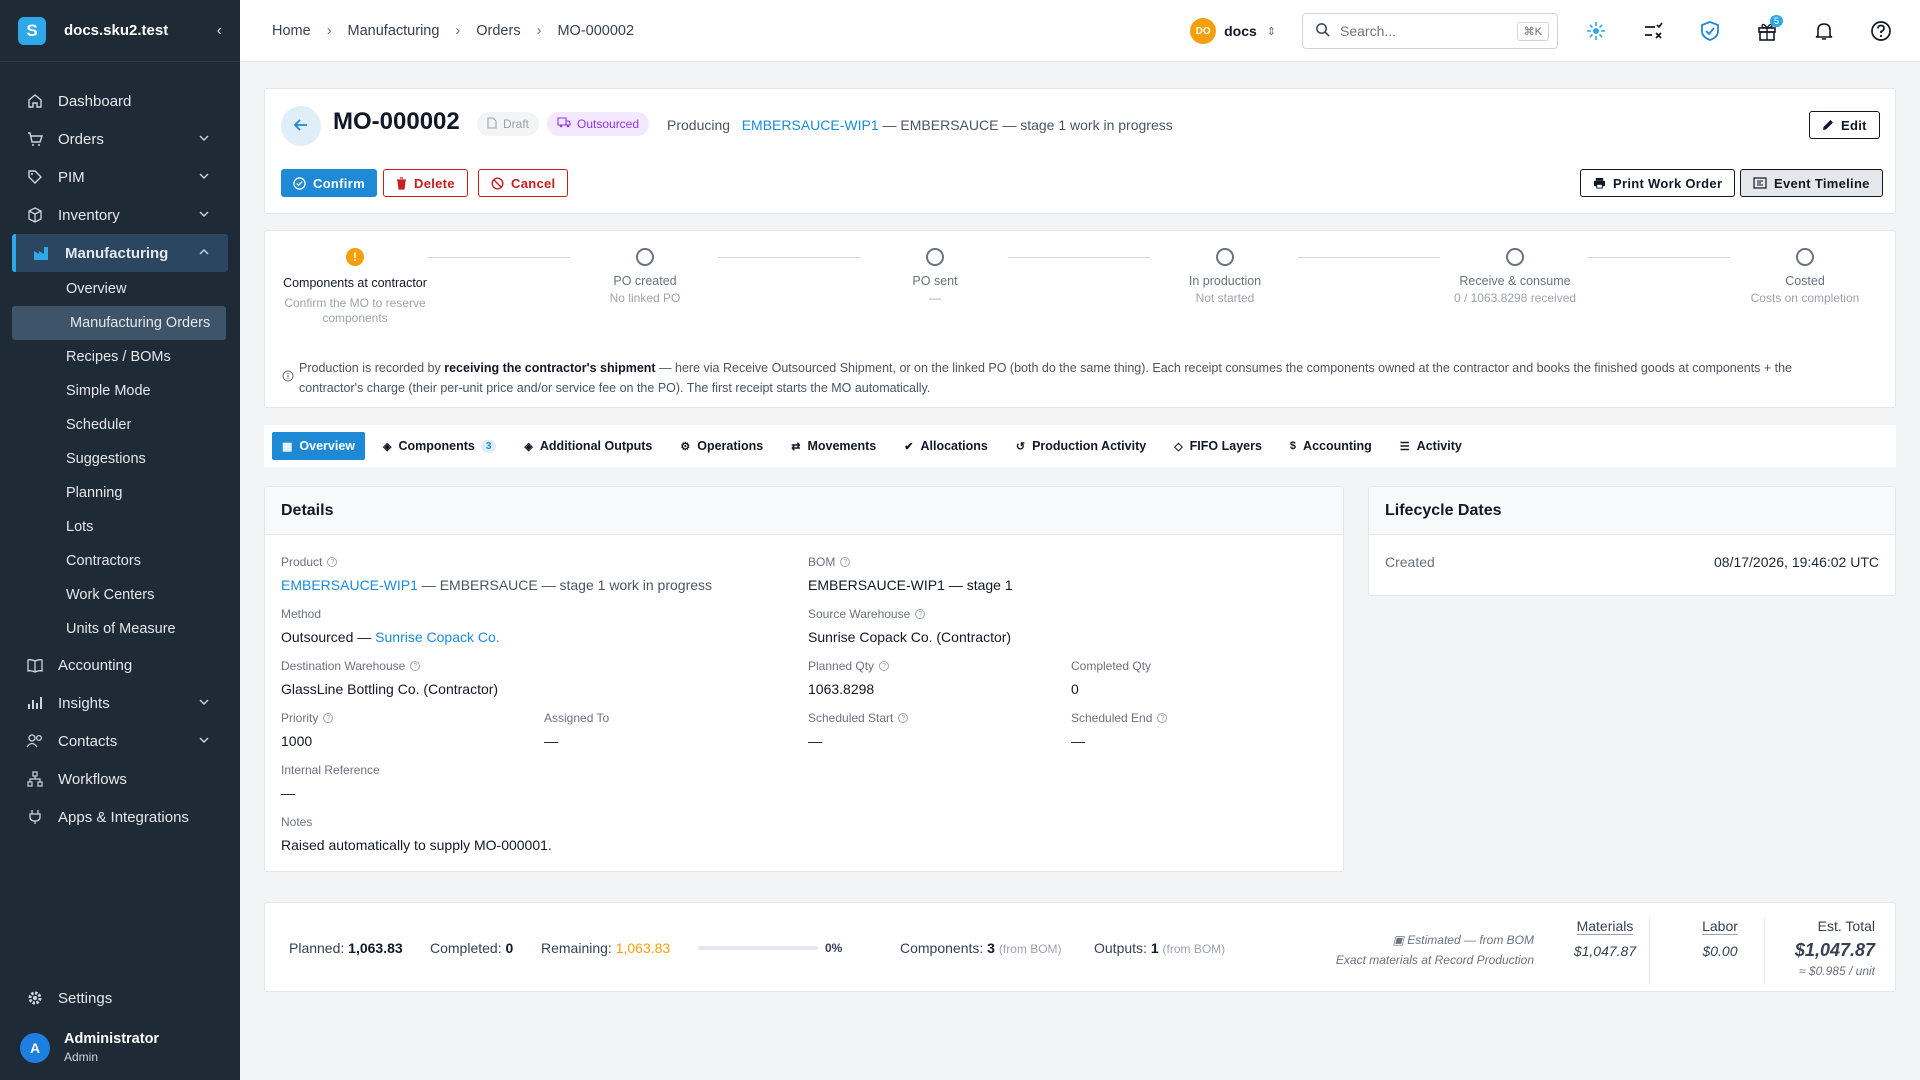  Describe the element at coordinates (498, 31) in the screenshot. I see `breadcrumb-orders: Orders` at that location.